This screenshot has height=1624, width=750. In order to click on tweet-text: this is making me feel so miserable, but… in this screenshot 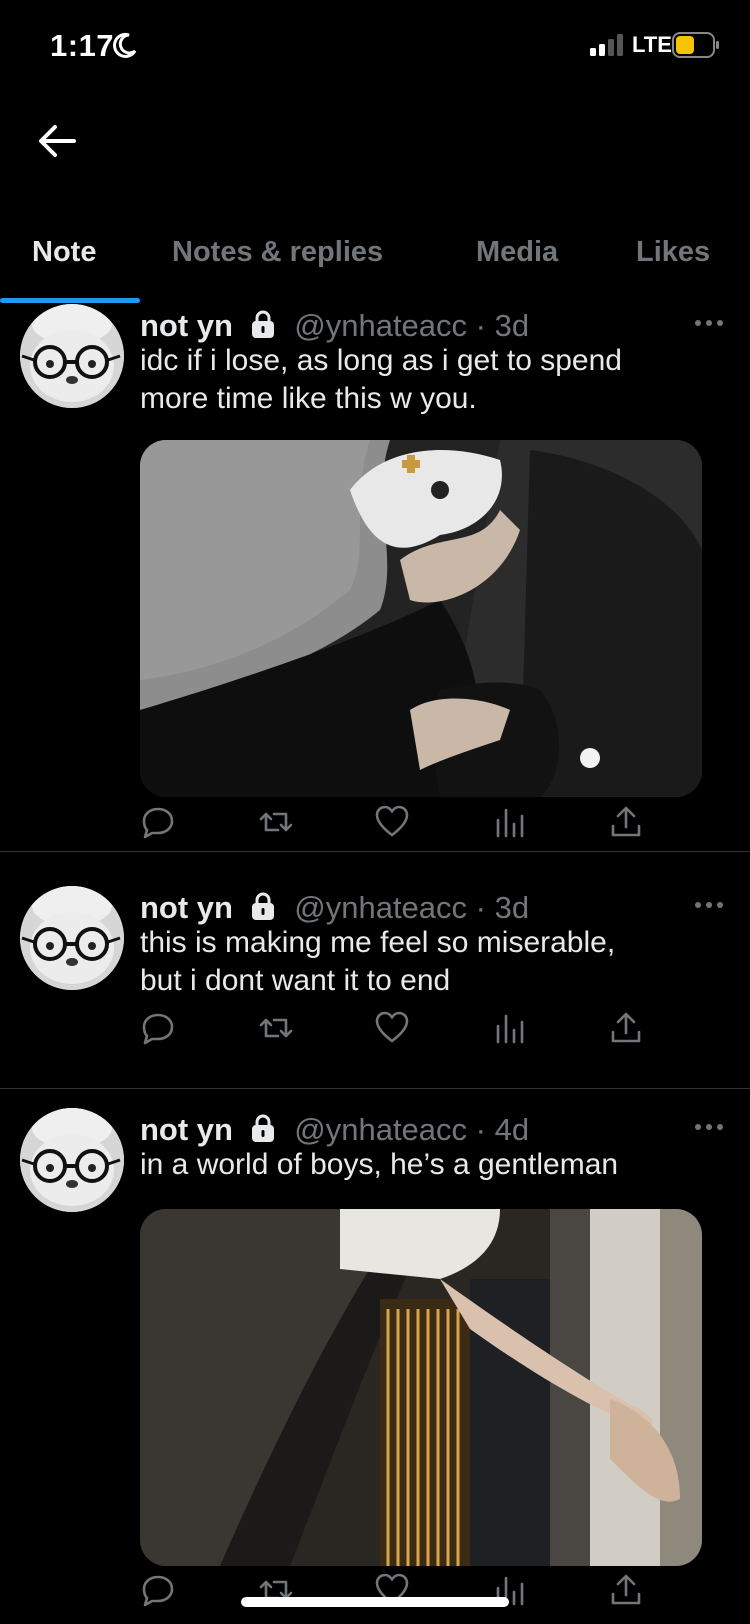, I will do `click(430, 962)`.